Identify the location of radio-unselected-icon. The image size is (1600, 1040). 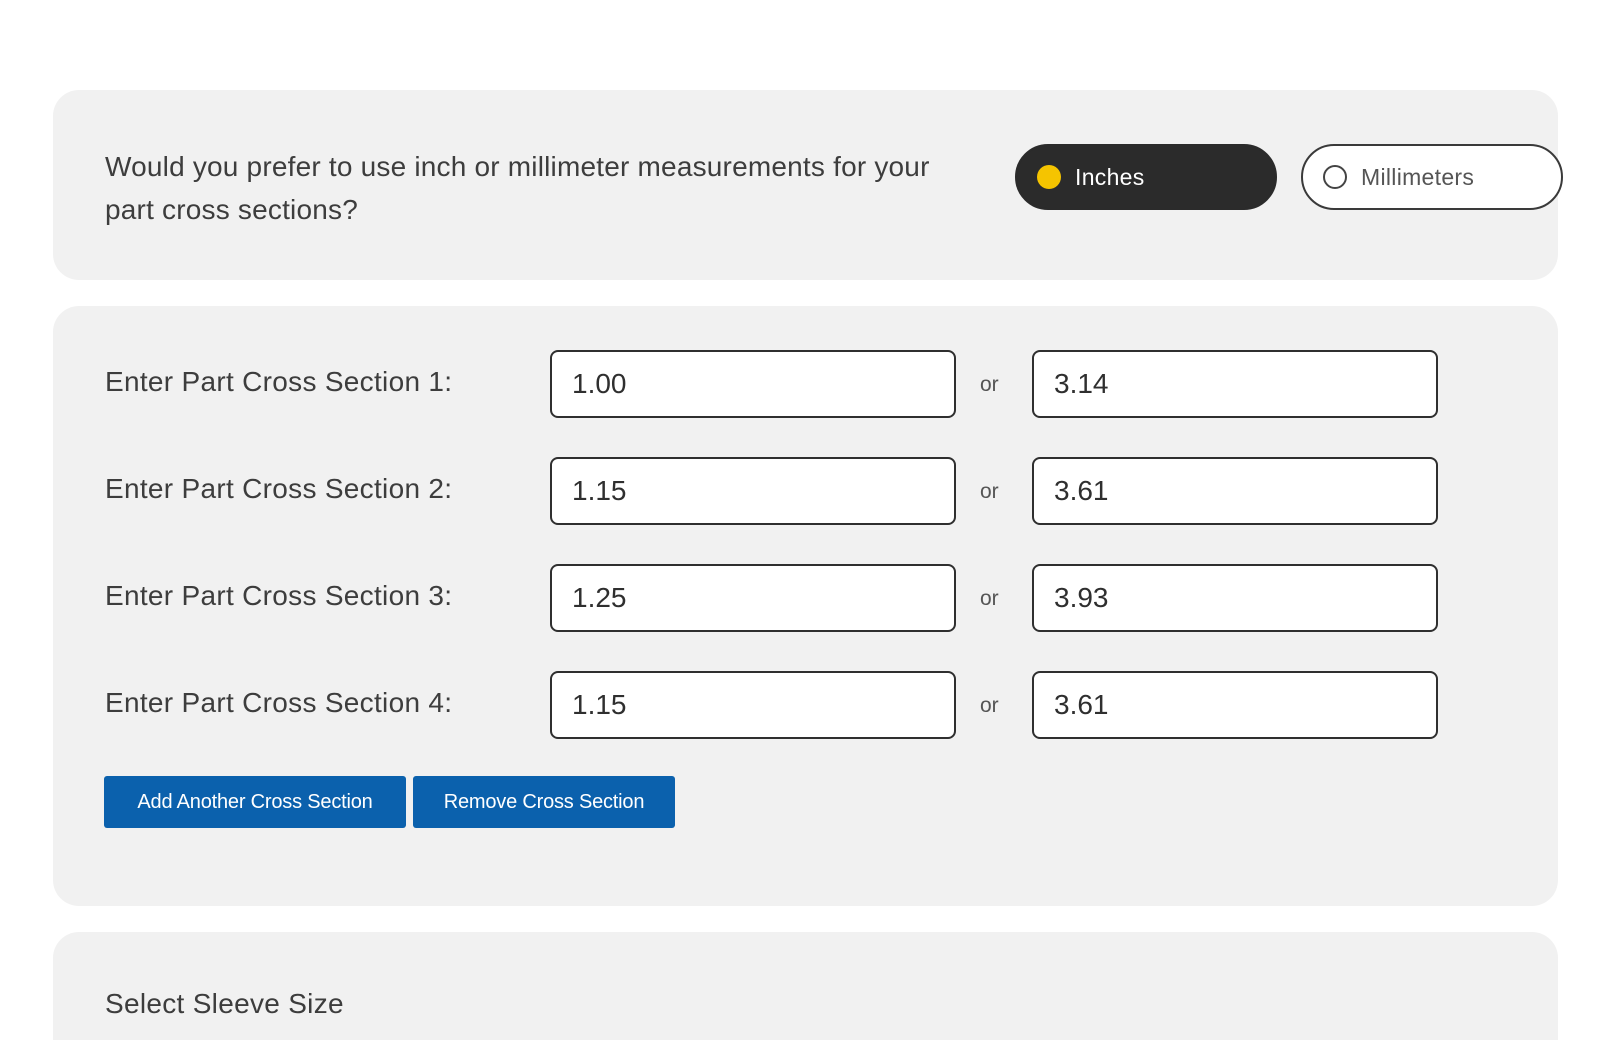
(1335, 177).